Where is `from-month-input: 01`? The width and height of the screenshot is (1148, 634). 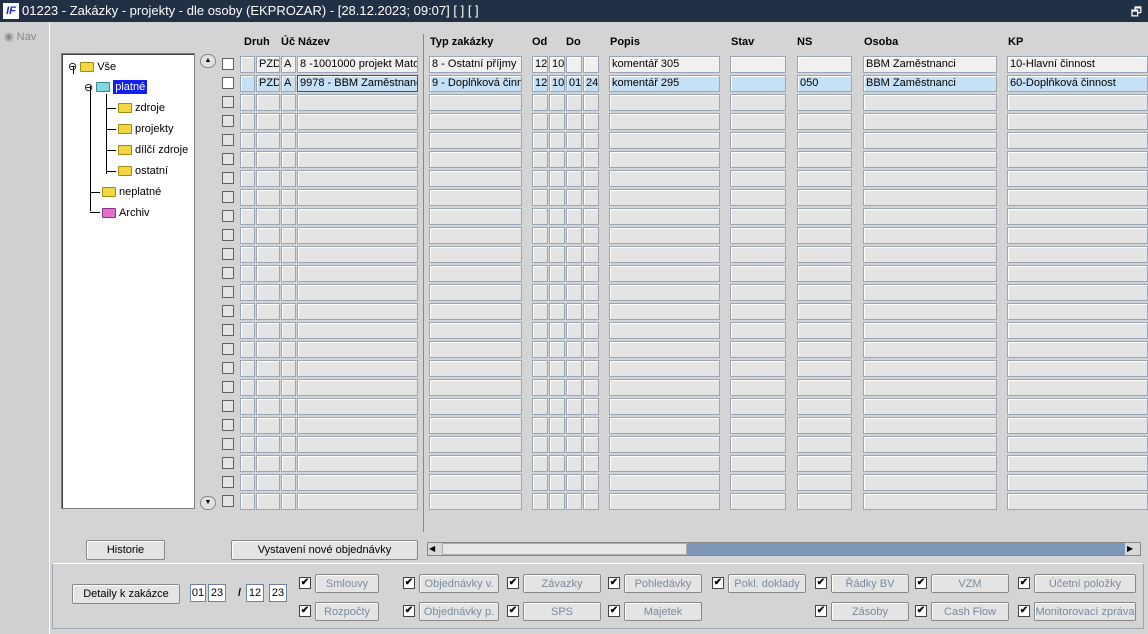
from-month-input: 01 is located at coordinates (198, 593).